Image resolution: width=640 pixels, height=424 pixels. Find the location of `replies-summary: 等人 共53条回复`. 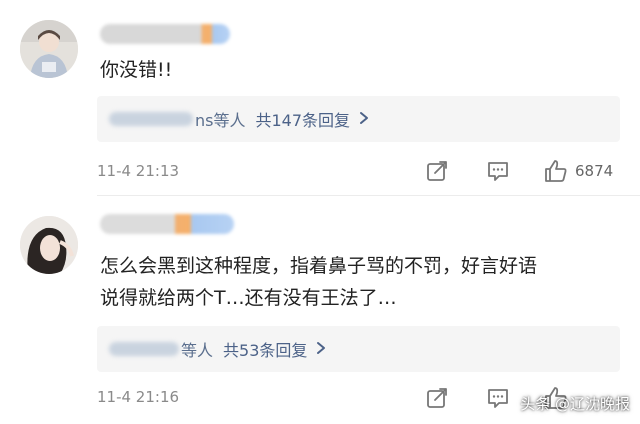

replies-summary: 等人 共53条回复 is located at coordinates (358, 349).